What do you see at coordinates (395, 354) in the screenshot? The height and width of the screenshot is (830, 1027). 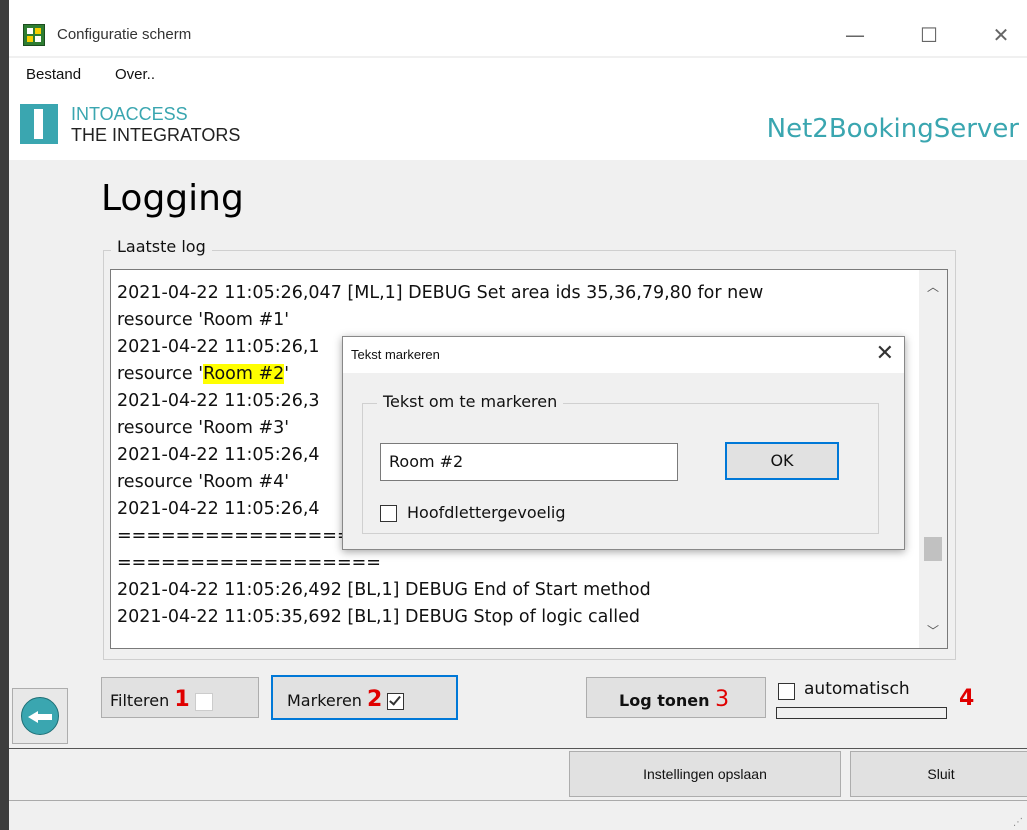 I see `dialog-title: Tekst markeren` at bounding box center [395, 354].